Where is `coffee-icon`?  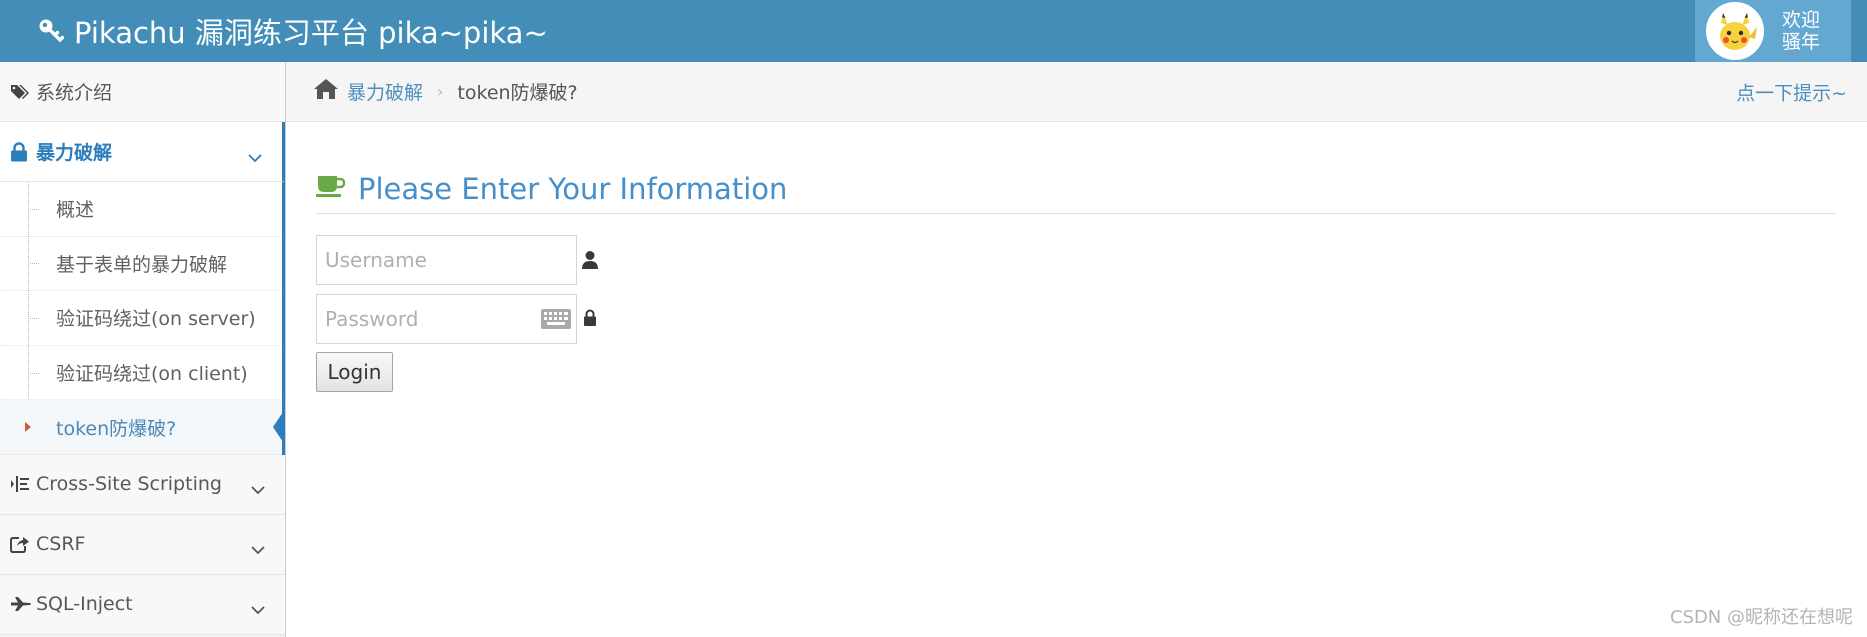 coffee-icon is located at coordinates (331, 189).